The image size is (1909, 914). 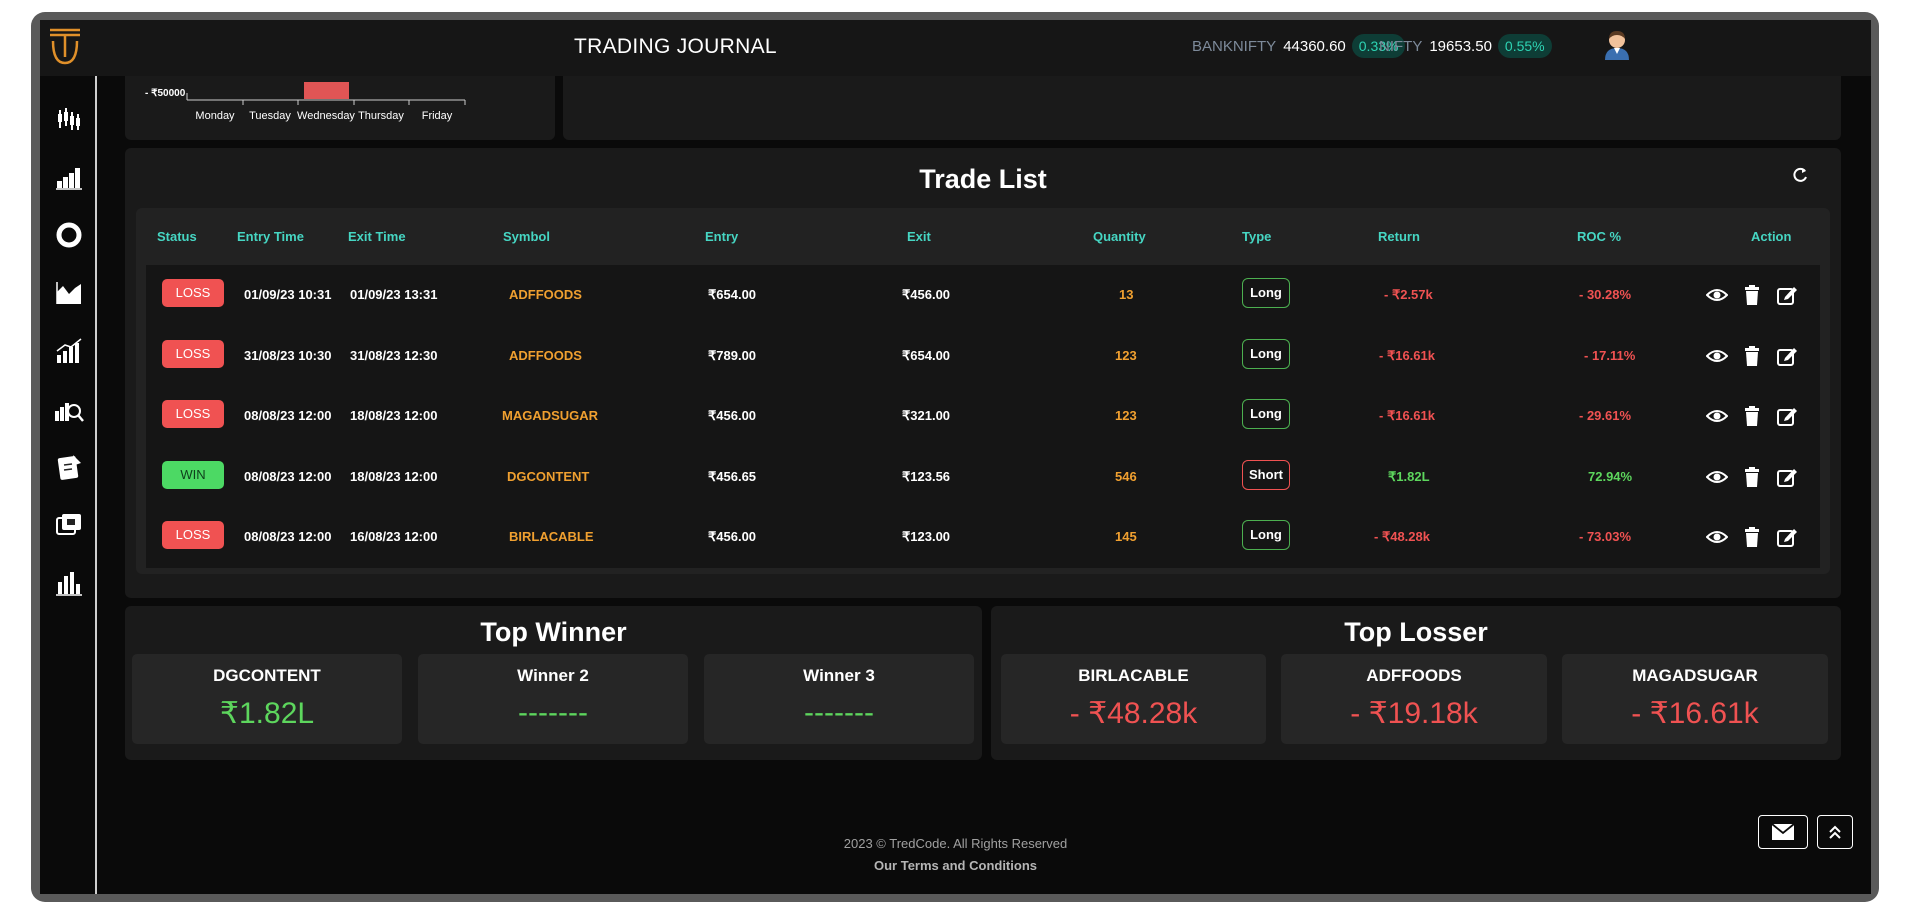 What do you see at coordinates (926, 294) in the screenshot?
I see `exit-price: ₹456.00` at bounding box center [926, 294].